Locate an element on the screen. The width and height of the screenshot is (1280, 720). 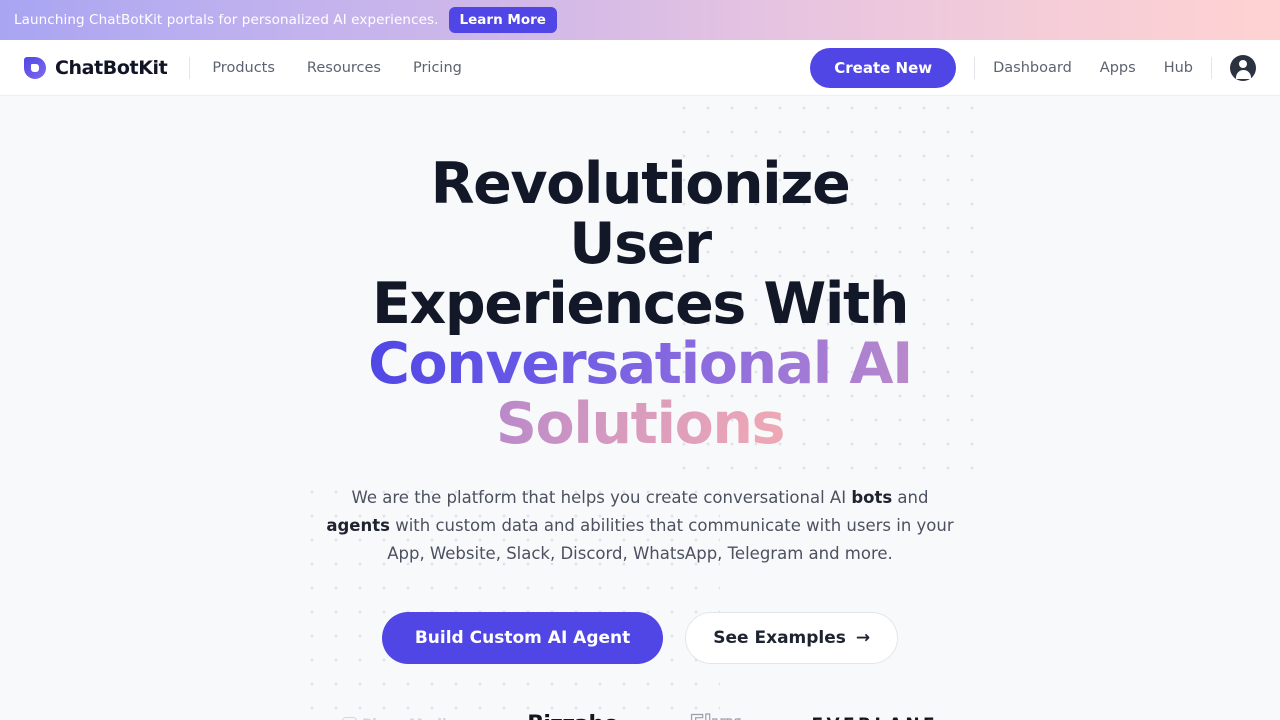
client-logo-flux: Flux is located at coordinates (715, 715).